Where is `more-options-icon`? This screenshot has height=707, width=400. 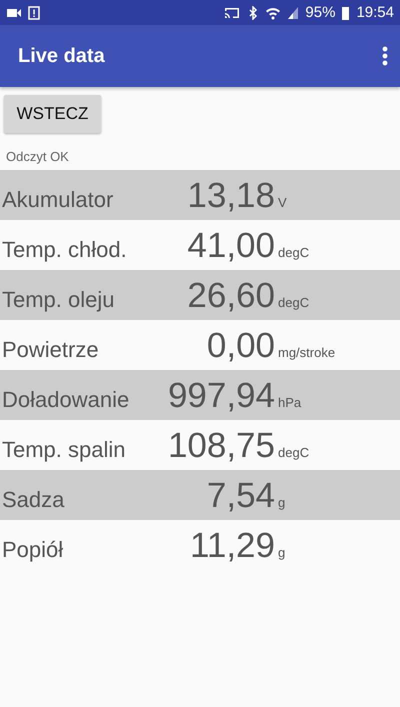 more-options-icon is located at coordinates (385, 56).